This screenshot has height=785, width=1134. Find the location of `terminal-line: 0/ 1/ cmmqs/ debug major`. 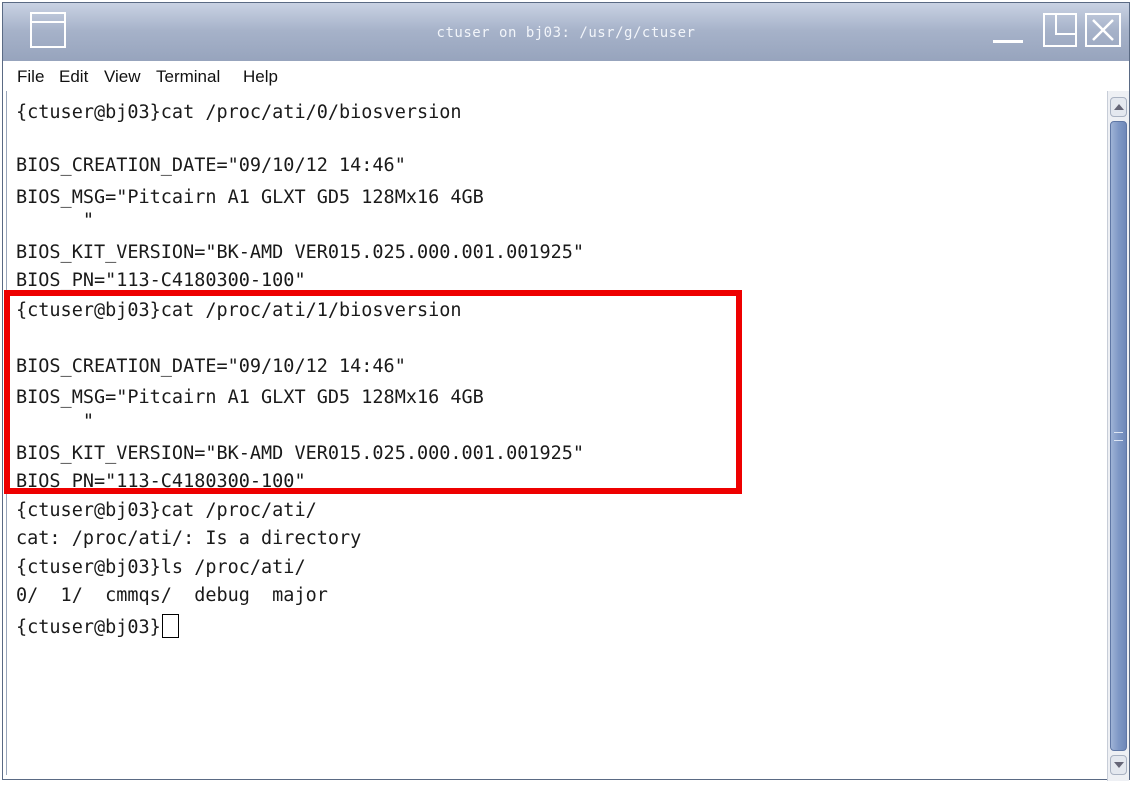

terminal-line: 0/ 1/ cmmqs/ debug major is located at coordinates (172, 595).